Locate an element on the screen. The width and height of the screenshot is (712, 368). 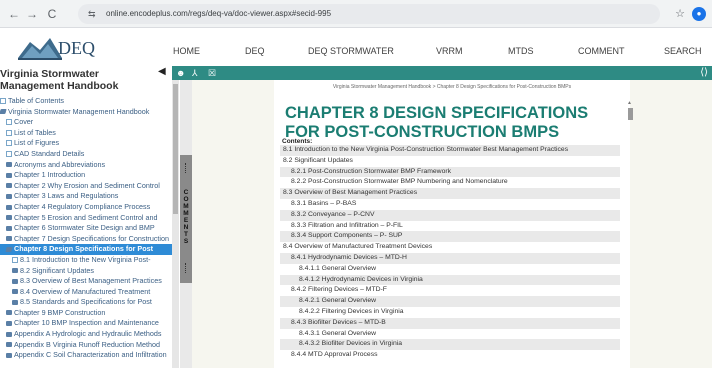
contents-link: 8.4.1.1 General Overview is located at coordinates (450, 269).